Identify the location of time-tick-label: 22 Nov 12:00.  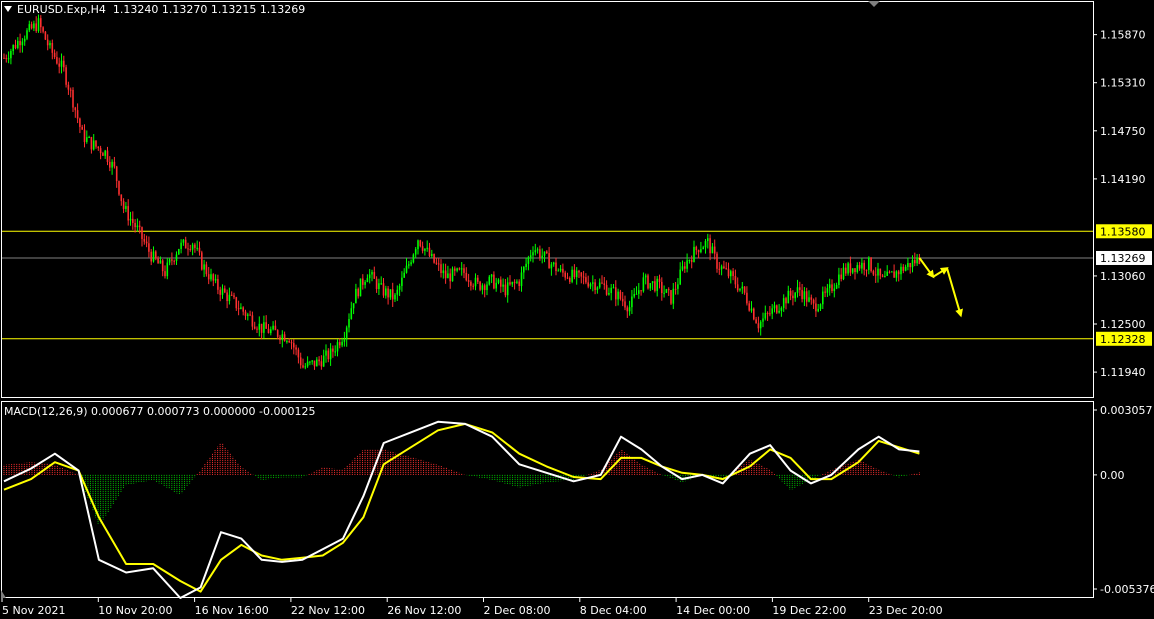
(328, 610).